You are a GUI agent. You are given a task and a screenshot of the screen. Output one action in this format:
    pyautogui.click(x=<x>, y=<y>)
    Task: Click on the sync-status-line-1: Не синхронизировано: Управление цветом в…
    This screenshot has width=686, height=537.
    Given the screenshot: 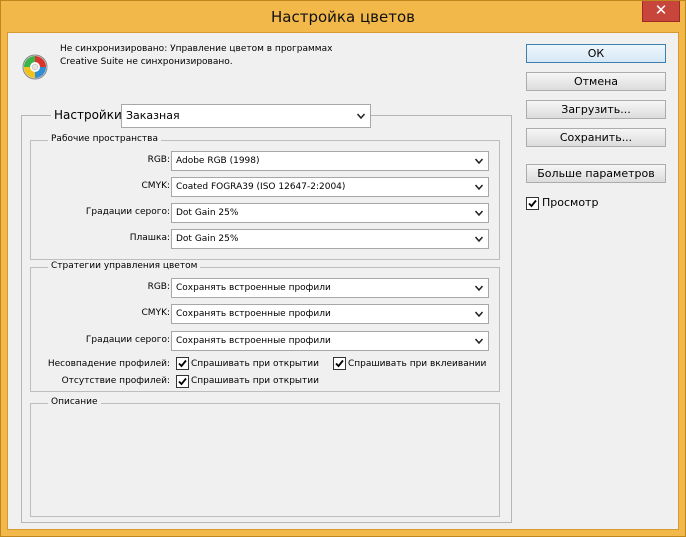 What is the action you would take?
    pyautogui.click(x=196, y=49)
    